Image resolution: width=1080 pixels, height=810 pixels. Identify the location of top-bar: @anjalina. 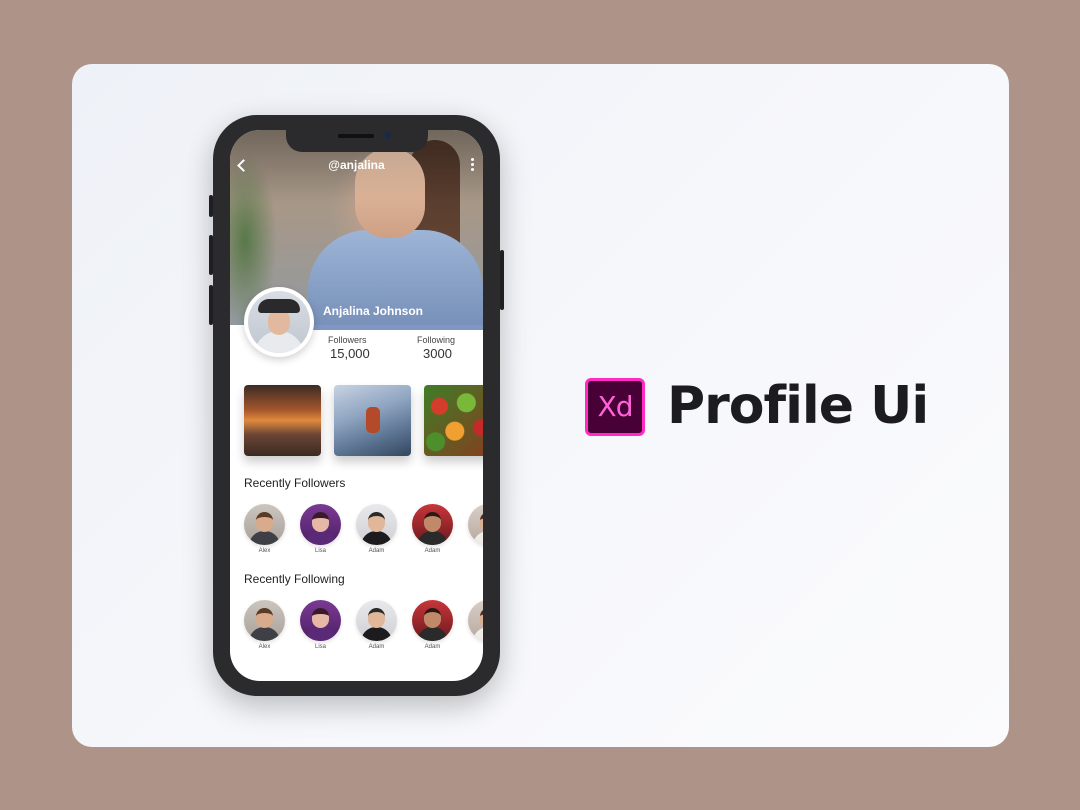
(356, 166).